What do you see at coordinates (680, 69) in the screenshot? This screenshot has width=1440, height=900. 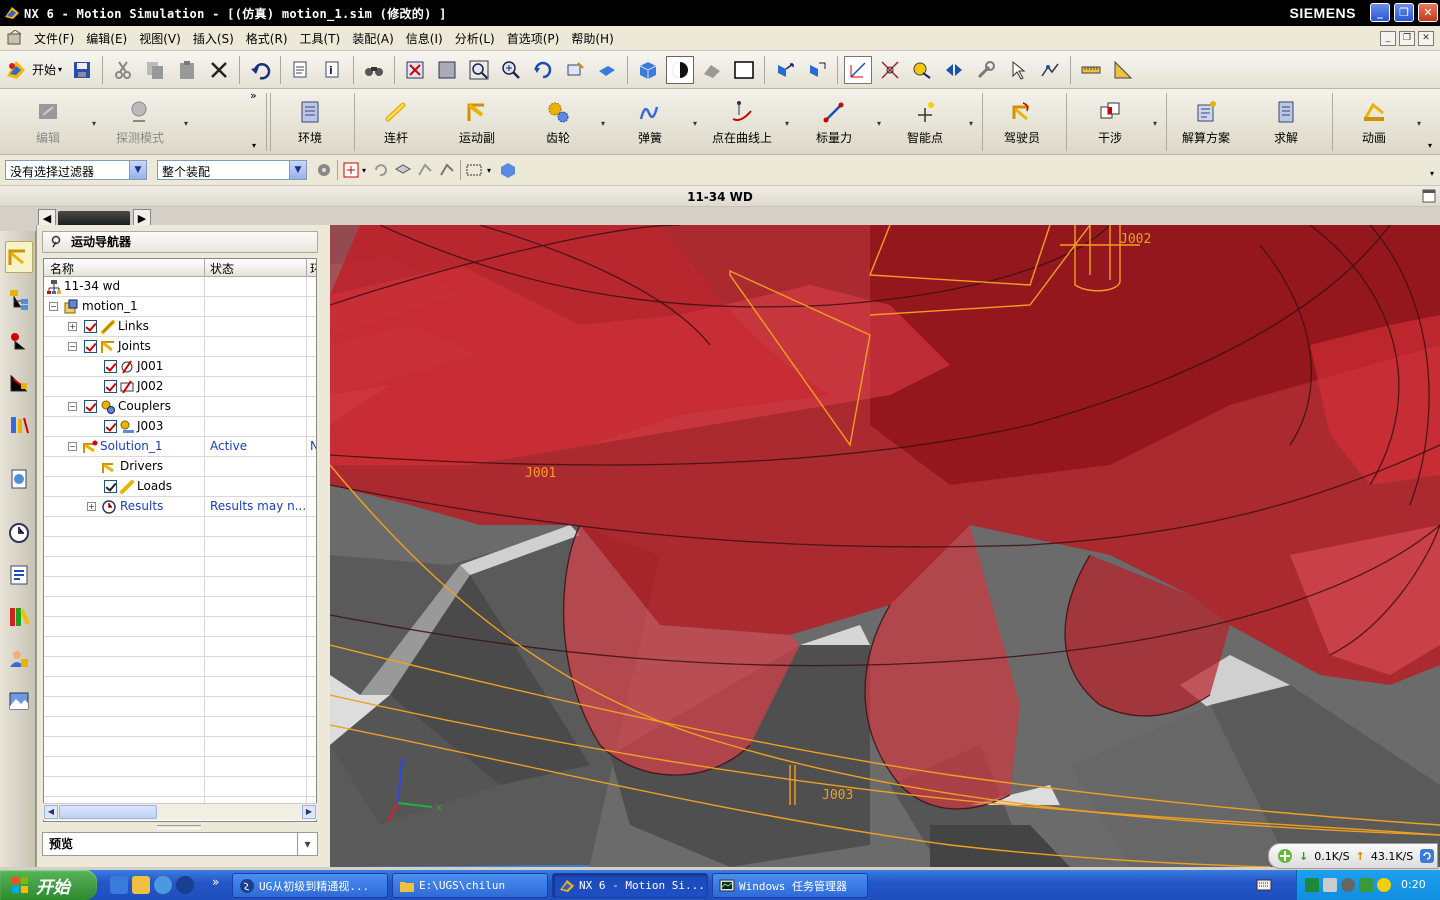 I see `display-mode-button` at bounding box center [680, 69].